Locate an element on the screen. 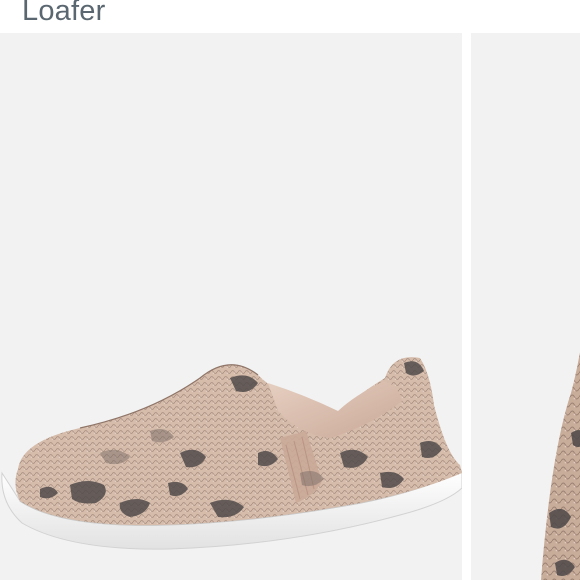  loafer-closeup-image is located at coordinates (560, 466).